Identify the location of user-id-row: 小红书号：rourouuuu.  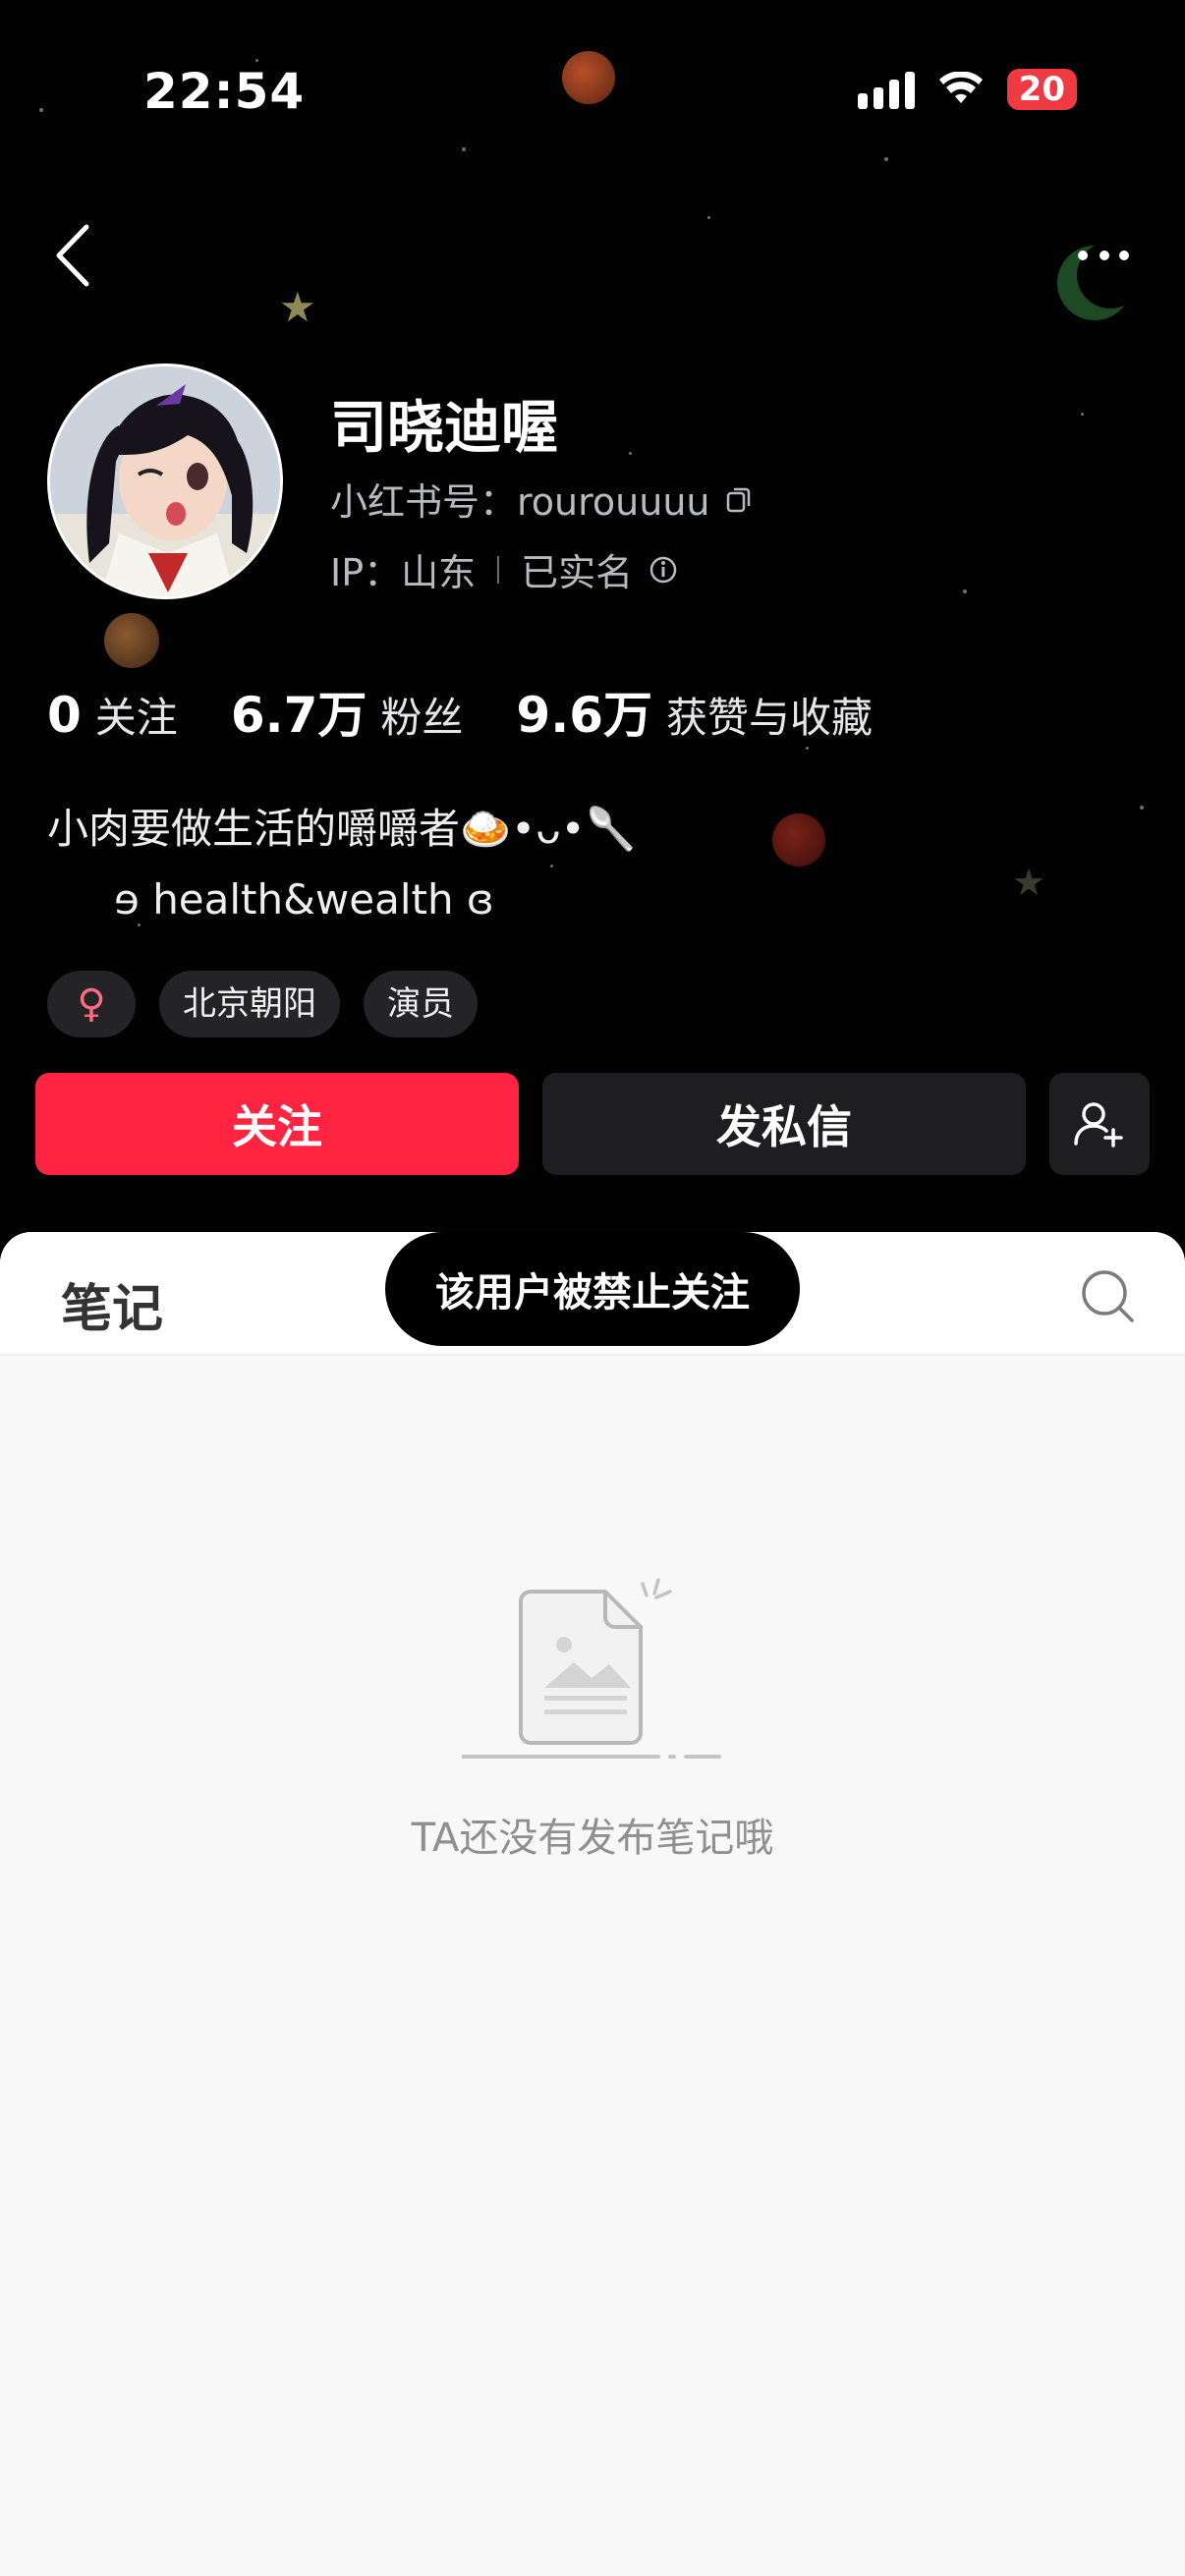
(542, 499).